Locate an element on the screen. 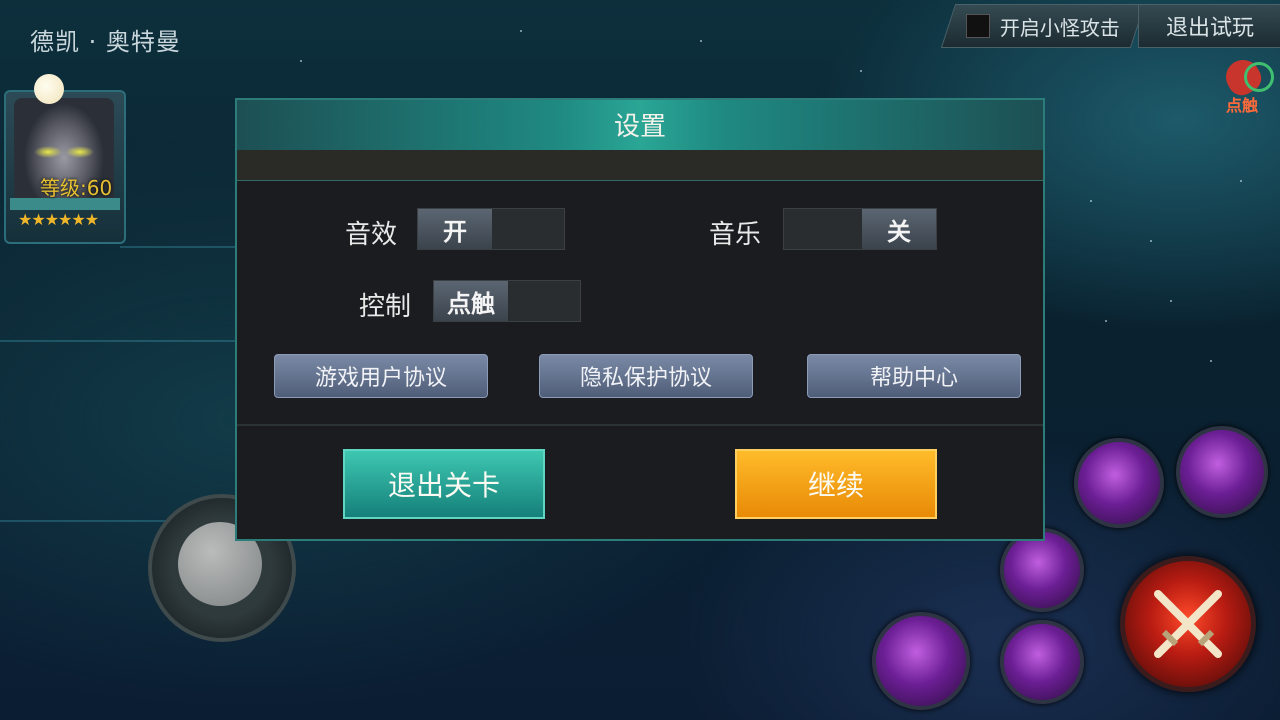 Image resolution: width=1280 pixels, height=720 pixels. control-label: 控制 is located at coordinates (385, 307).